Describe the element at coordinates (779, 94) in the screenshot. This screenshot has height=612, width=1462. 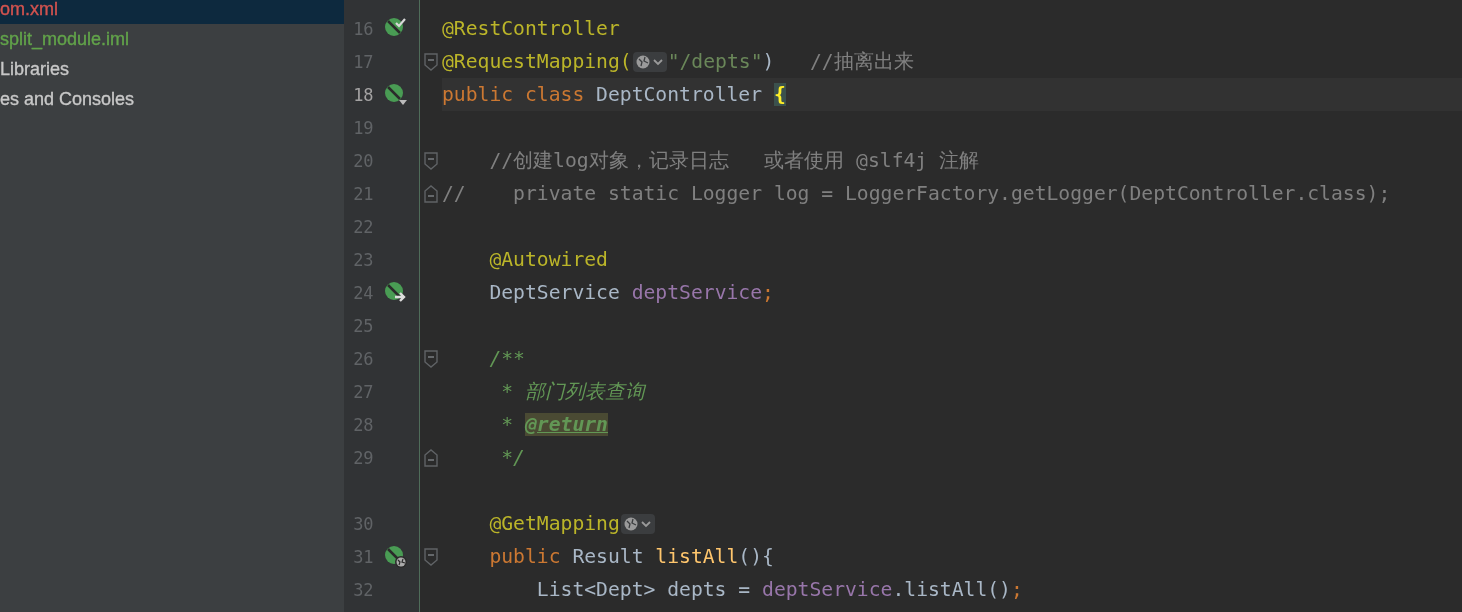
I see `brace-text: {` at that location.